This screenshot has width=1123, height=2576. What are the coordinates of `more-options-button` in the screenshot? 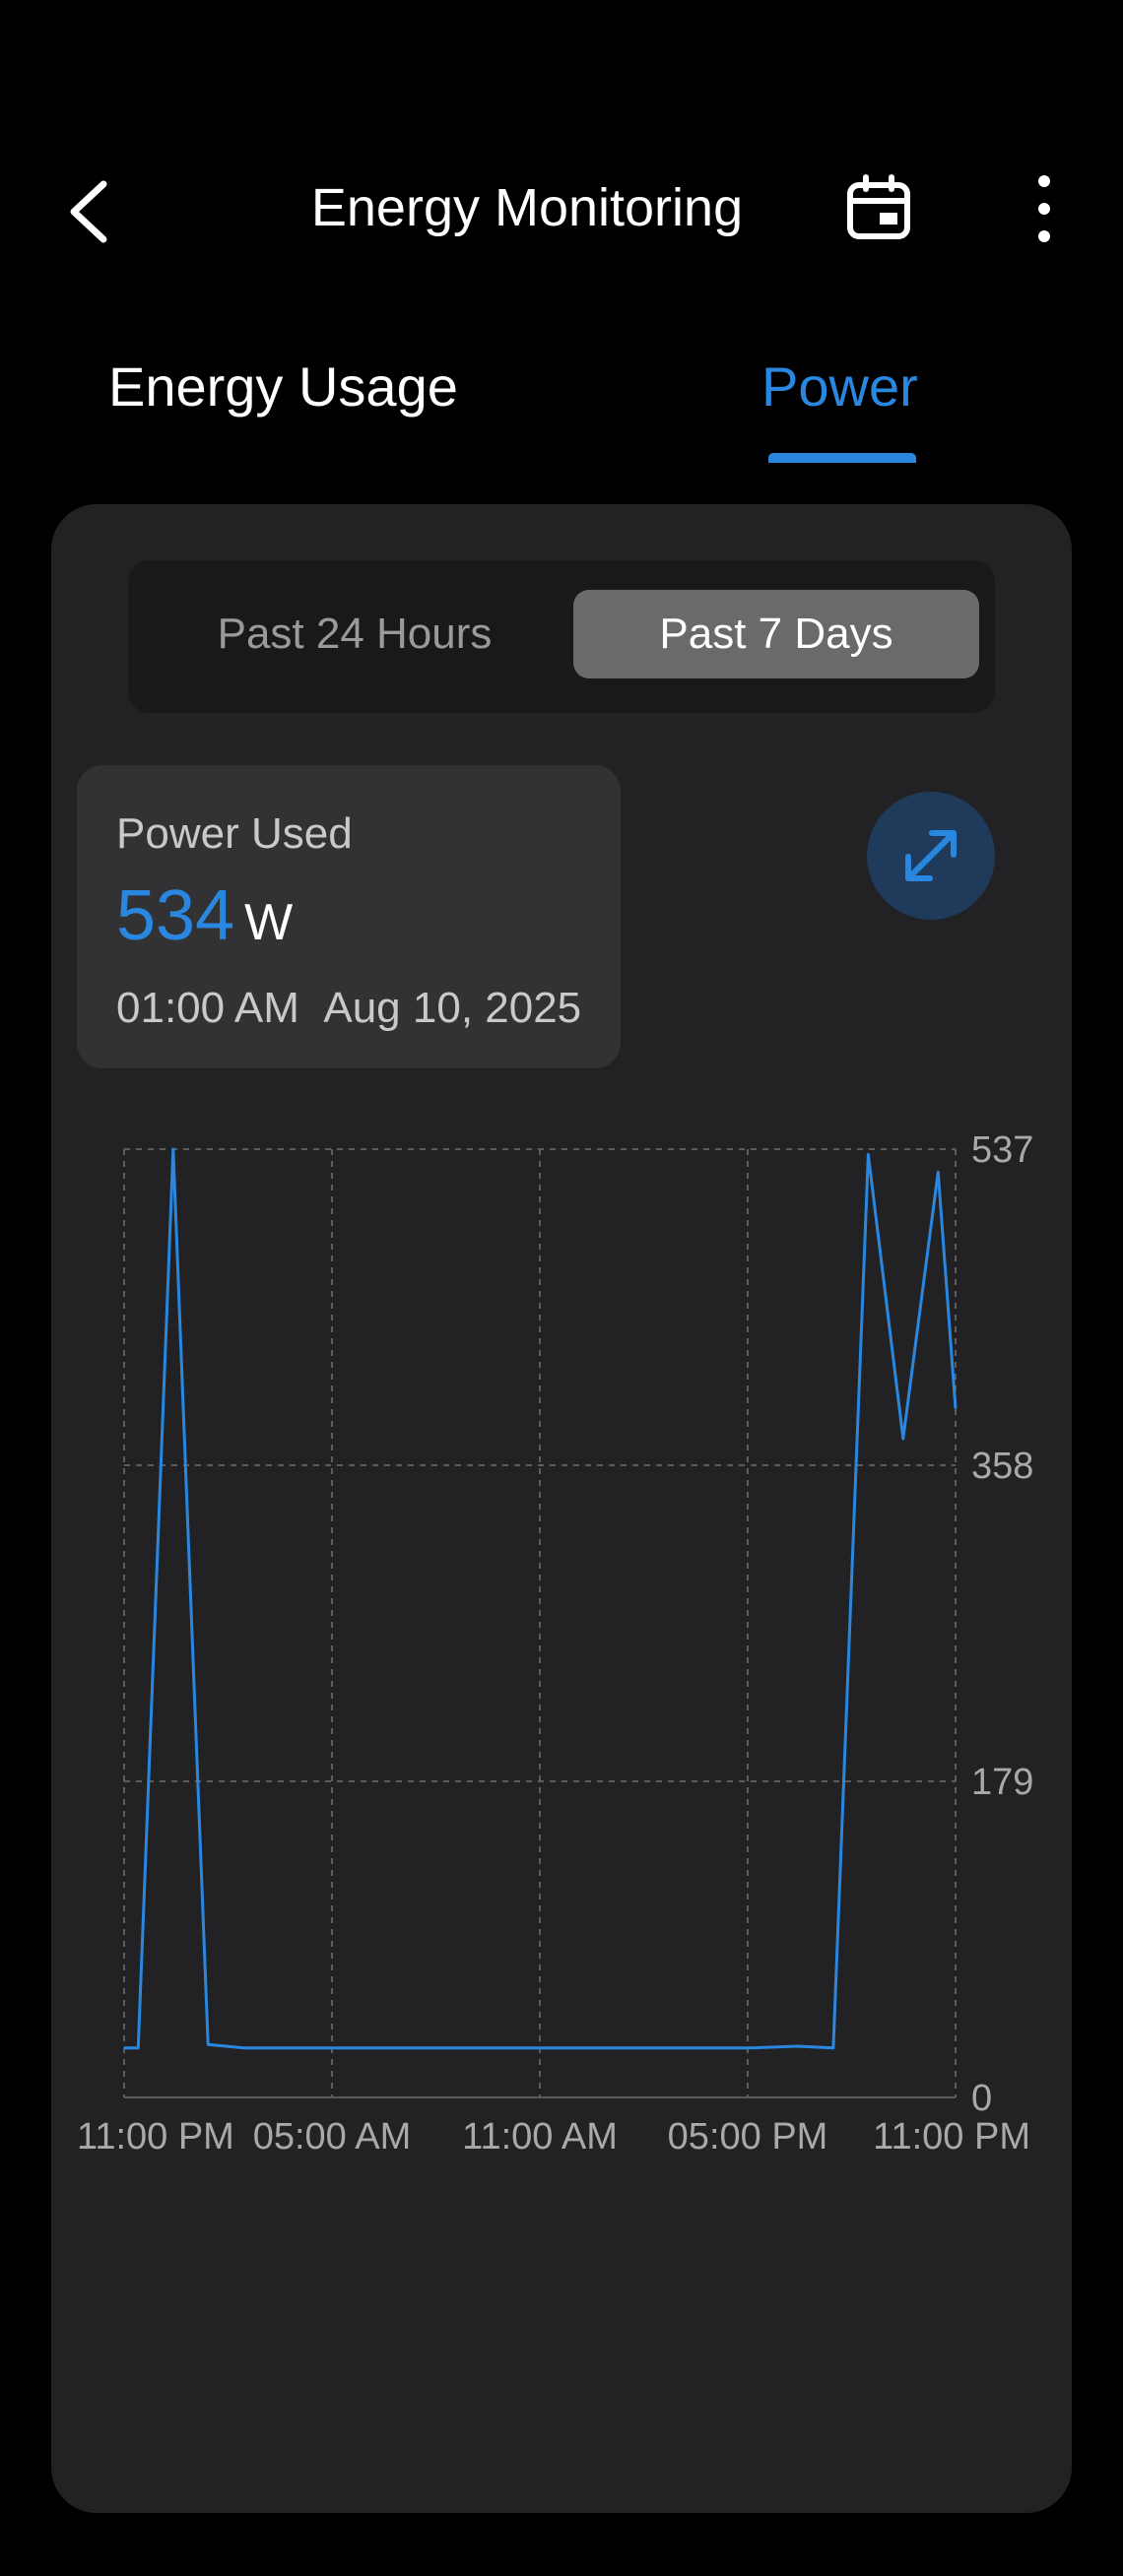 It's located at (1044, 208).